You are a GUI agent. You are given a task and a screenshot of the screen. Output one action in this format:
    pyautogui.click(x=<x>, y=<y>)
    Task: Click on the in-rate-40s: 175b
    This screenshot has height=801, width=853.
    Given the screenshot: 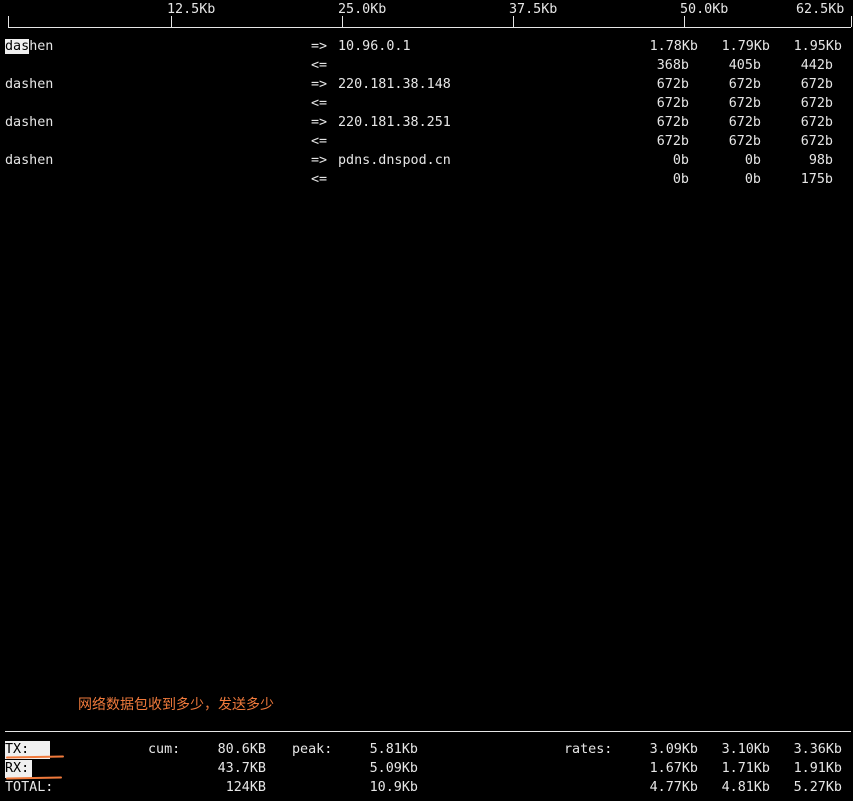 What is the action you would take?
    pyautogui.click(x=816, y=179)
    